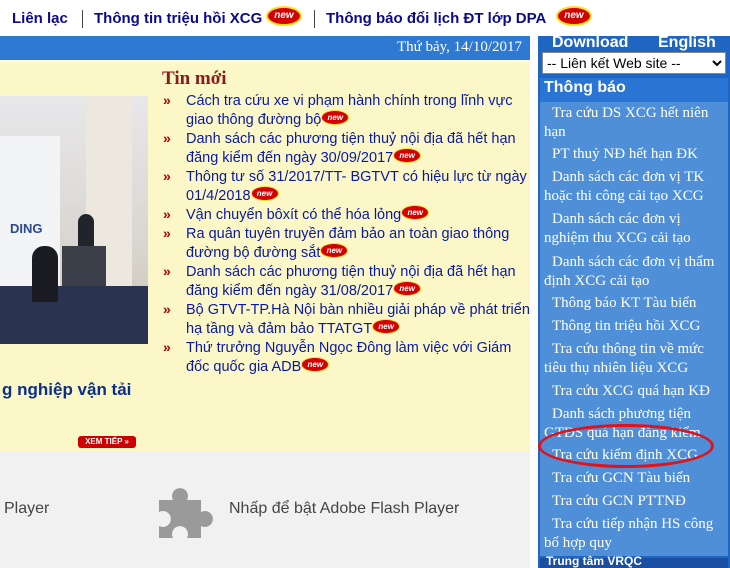 The width and height of the screenshot is (730, 568). Describe the element at coordinates (436, 18) in the screenshot. I see `nav-link-schedule-change: Thông báo đổi lịch ĐT lớp DPA` at that location.